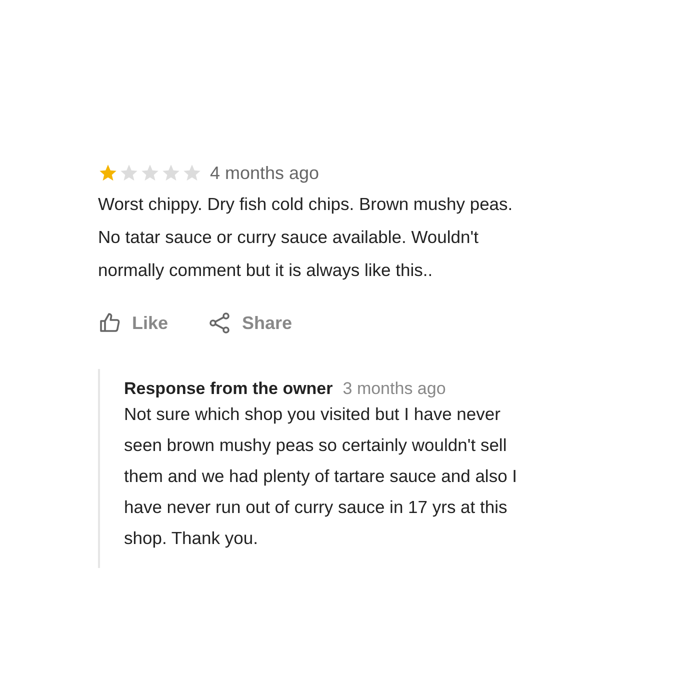 This screenshot has height=700, width=700. Describe the element at coordinates (228, 389) in the screenshot. I see `response-title: Response from the owner` at that location.